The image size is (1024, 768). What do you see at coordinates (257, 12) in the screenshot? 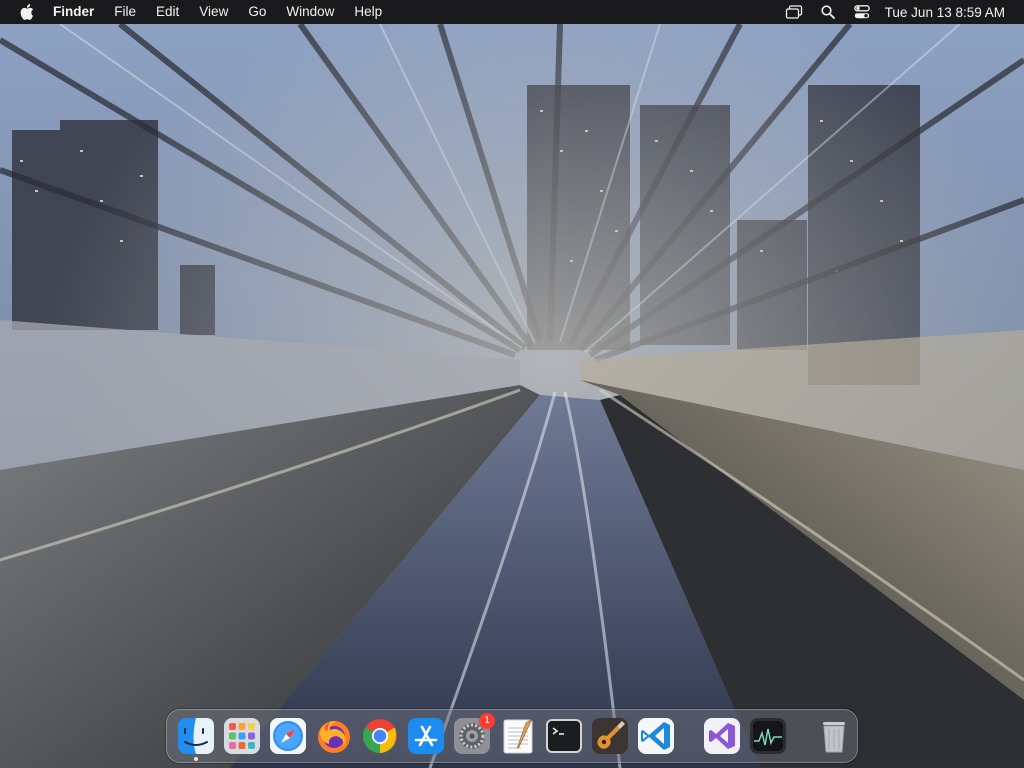
I see `menu-go: Go` at bounding box center [257, 12].